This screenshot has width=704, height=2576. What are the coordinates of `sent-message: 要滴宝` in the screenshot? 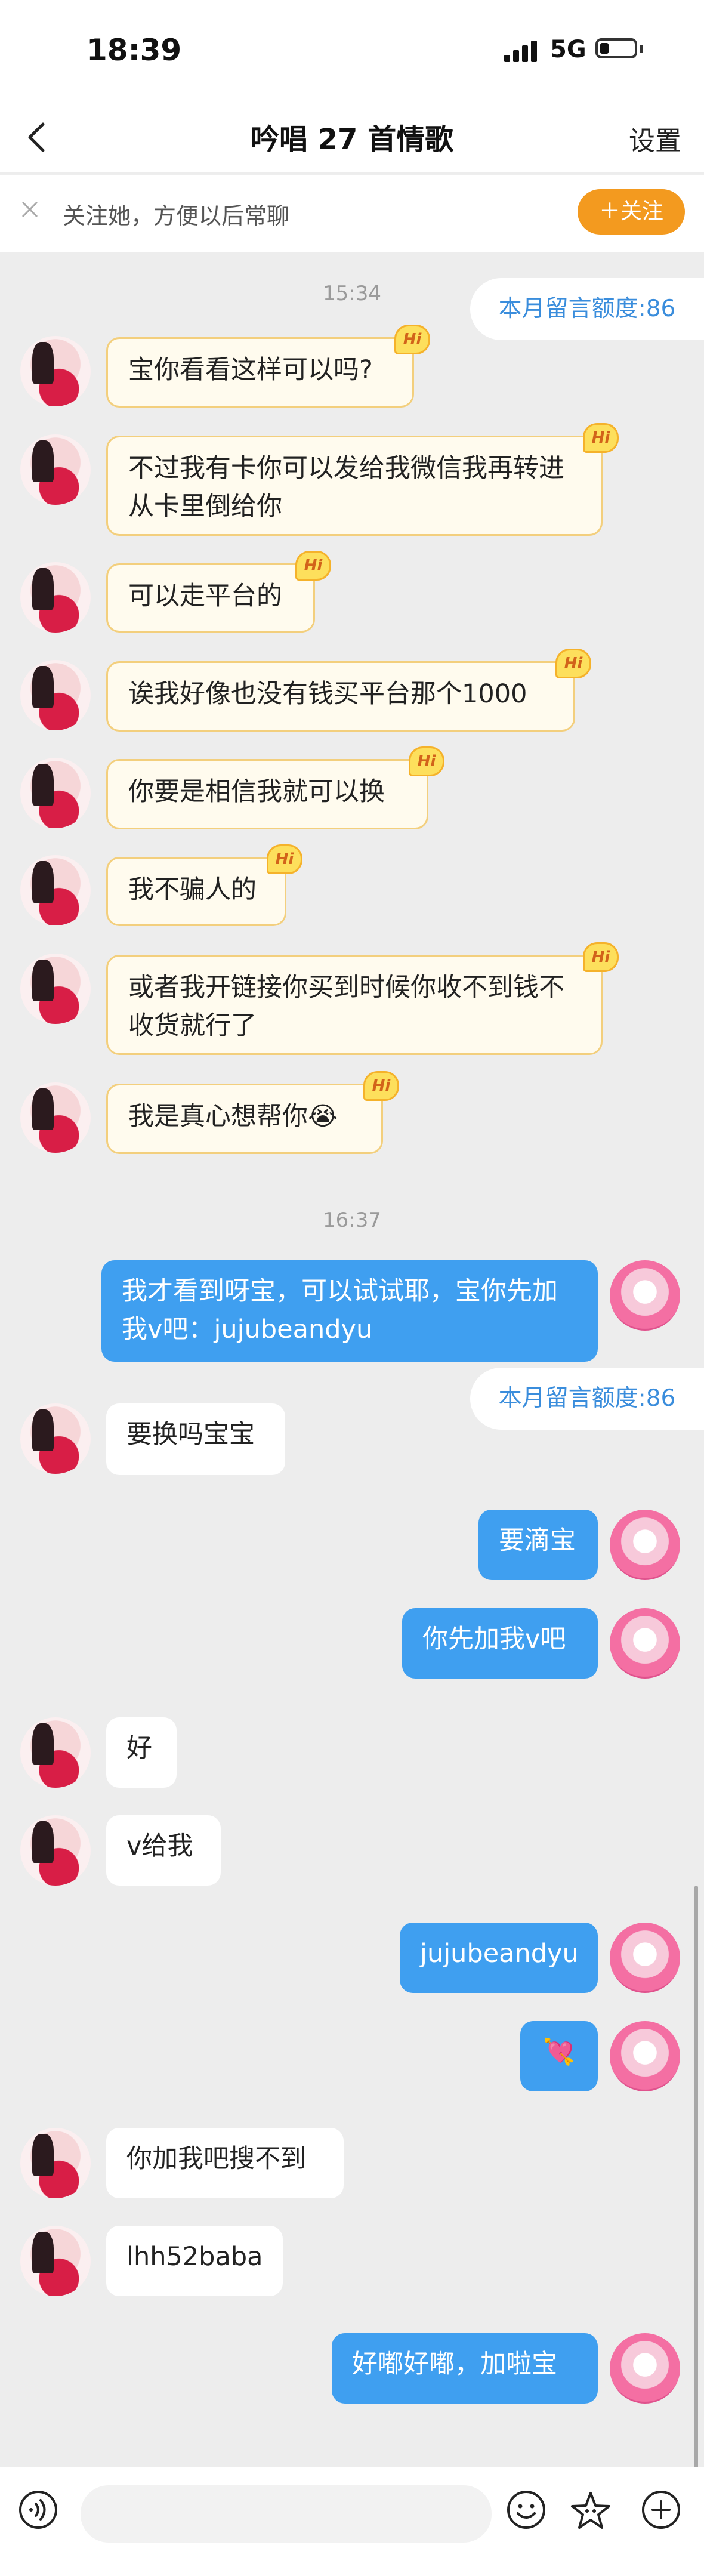 It's located at (538, 1545).